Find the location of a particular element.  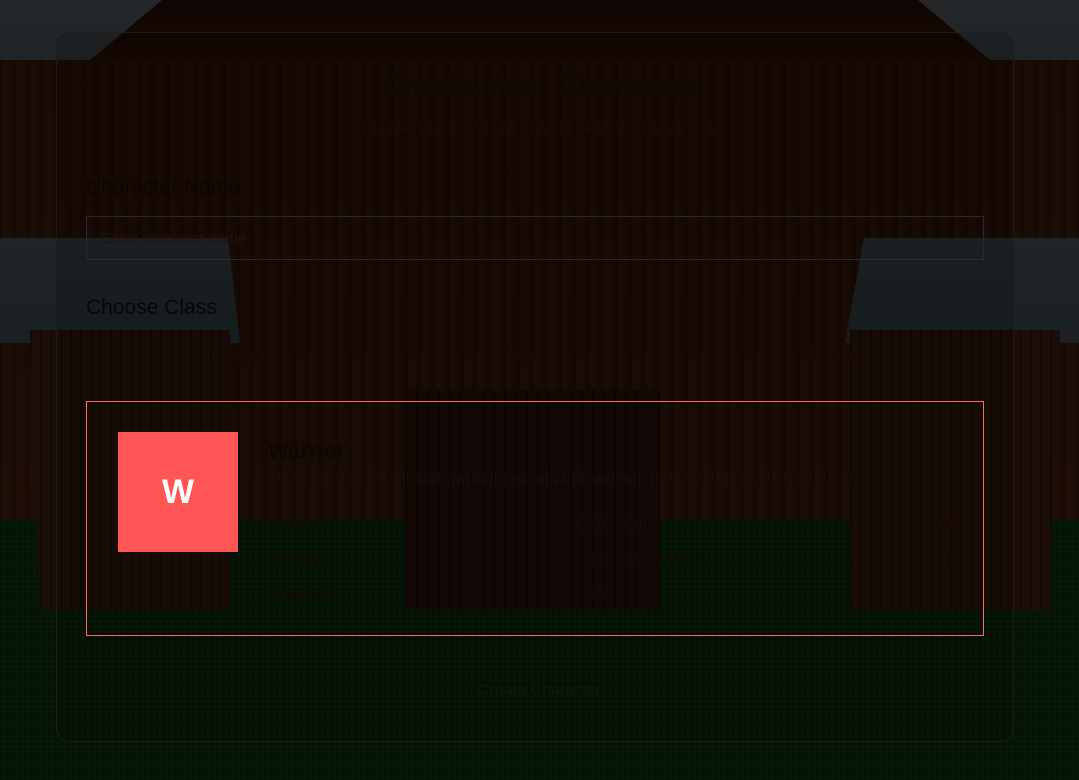

class-icon-letter: W is located at coordinates (178, 491).